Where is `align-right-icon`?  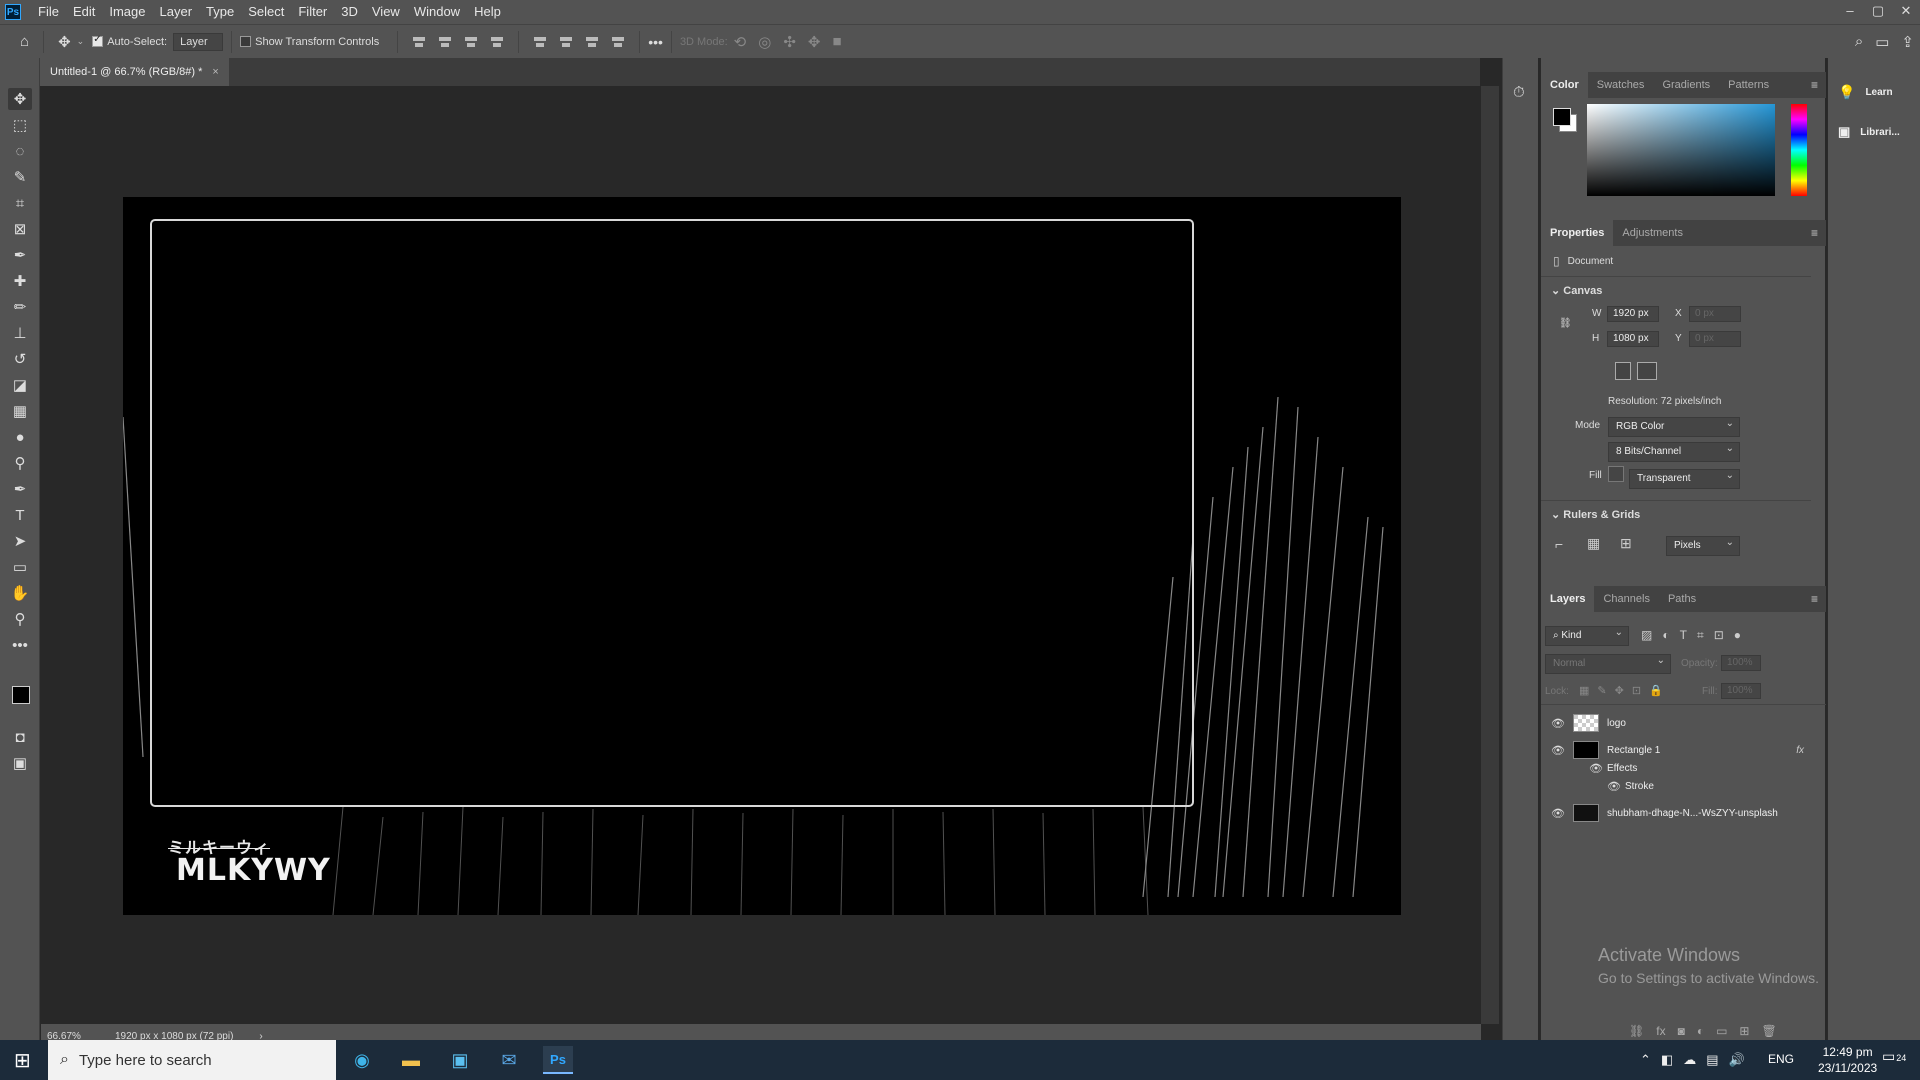
align-right-icon is located at coordinates (471, 42).